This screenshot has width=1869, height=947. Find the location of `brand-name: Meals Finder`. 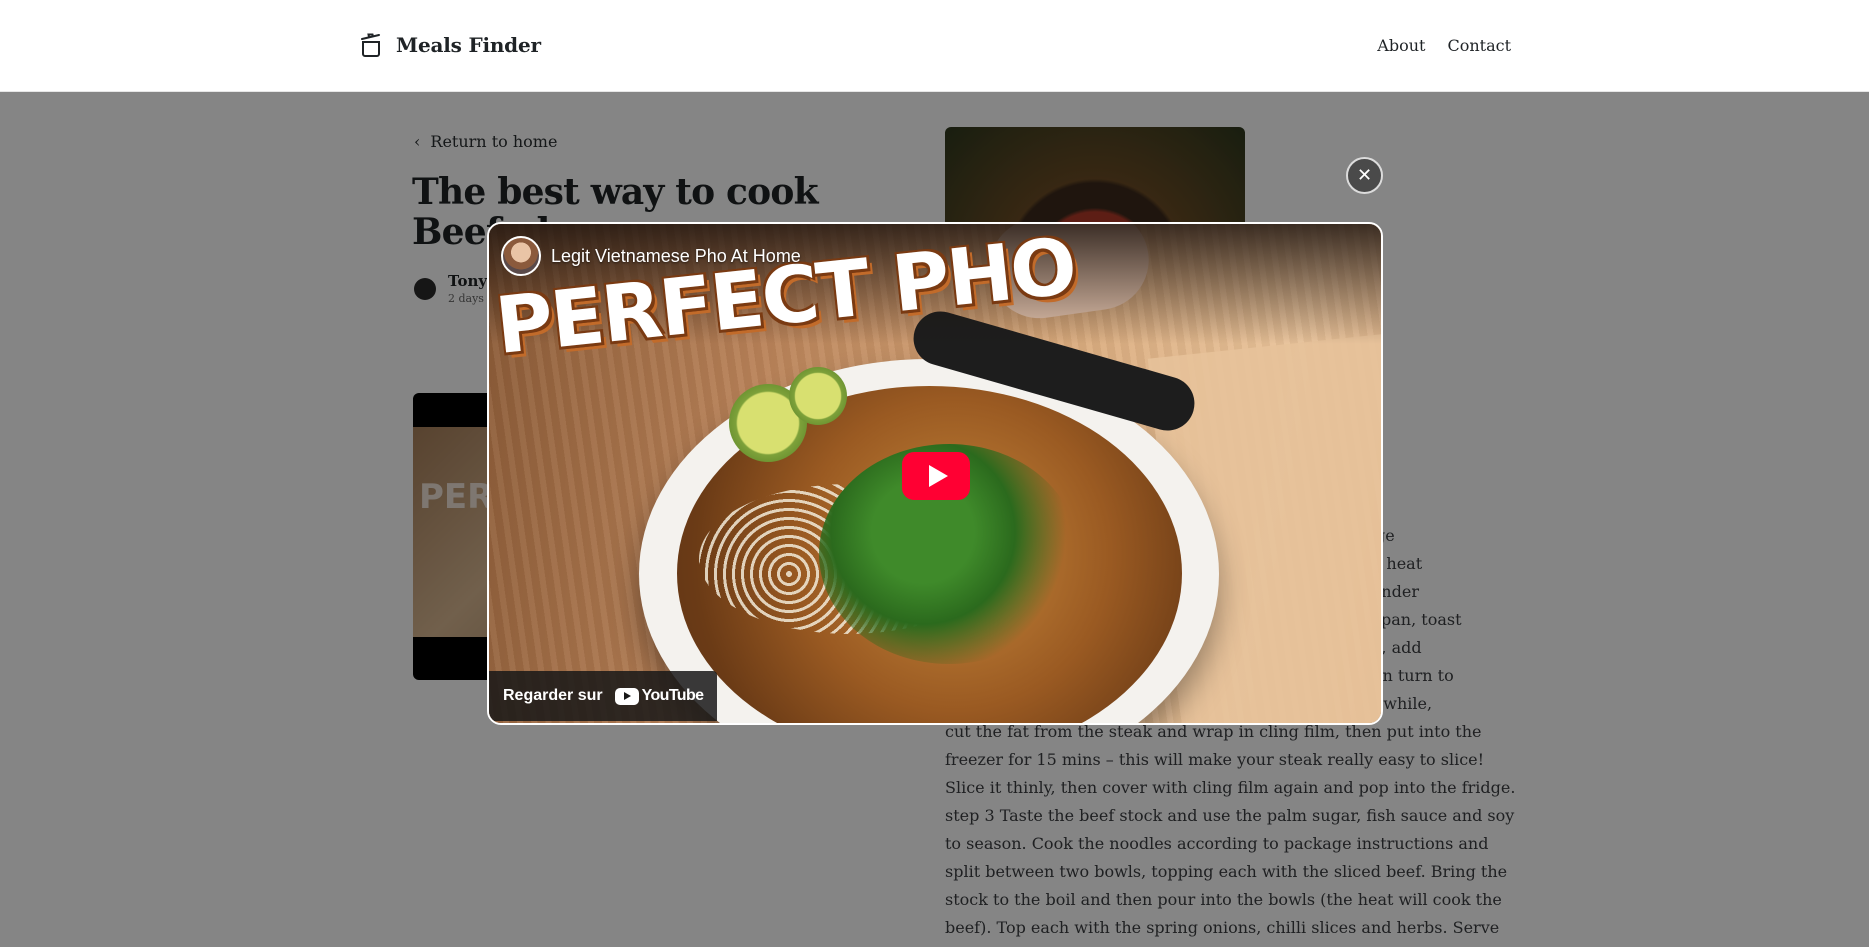

brand-name: Meals Finder is located at coordinates (468, 45).